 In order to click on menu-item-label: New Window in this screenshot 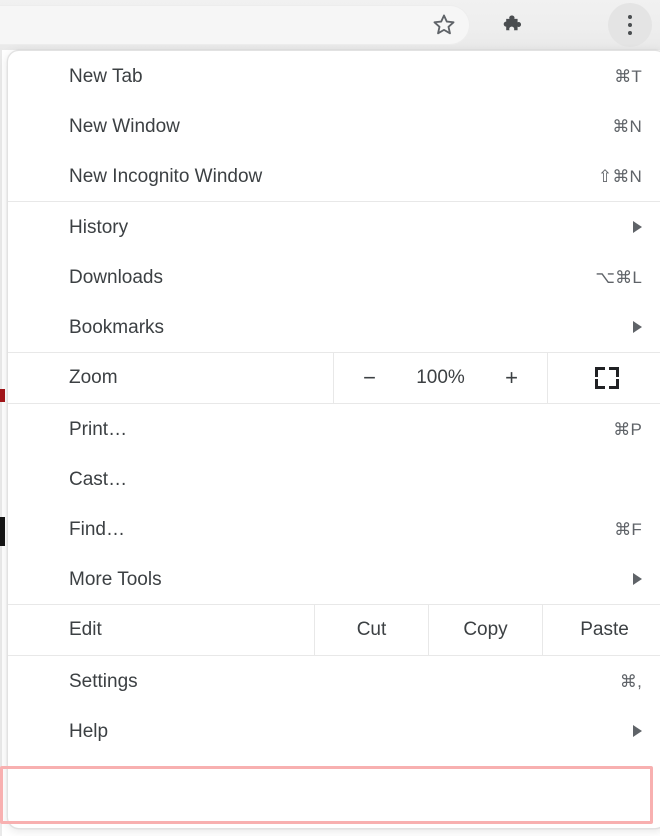, I will do `click(124, 126)`.